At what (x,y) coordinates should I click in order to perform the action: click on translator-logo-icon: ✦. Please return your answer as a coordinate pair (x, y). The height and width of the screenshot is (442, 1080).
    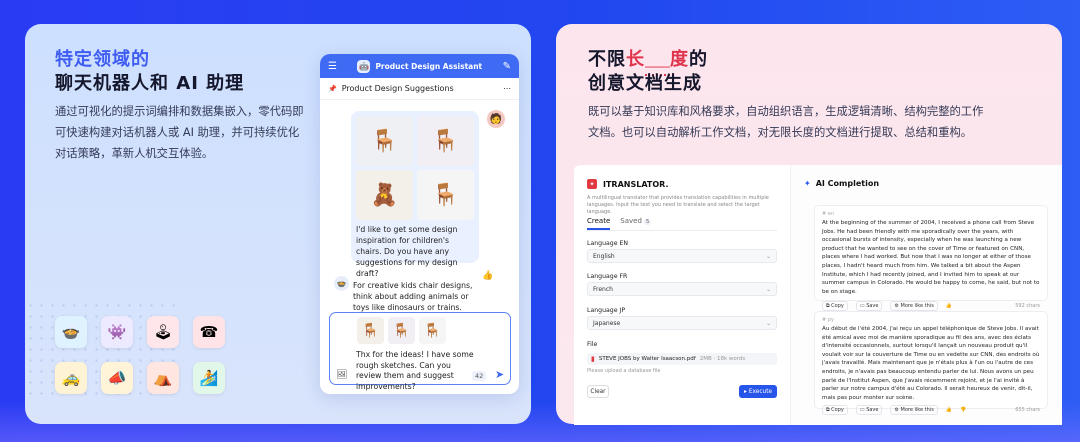
    Looking at the image, I should click on (592, 184).